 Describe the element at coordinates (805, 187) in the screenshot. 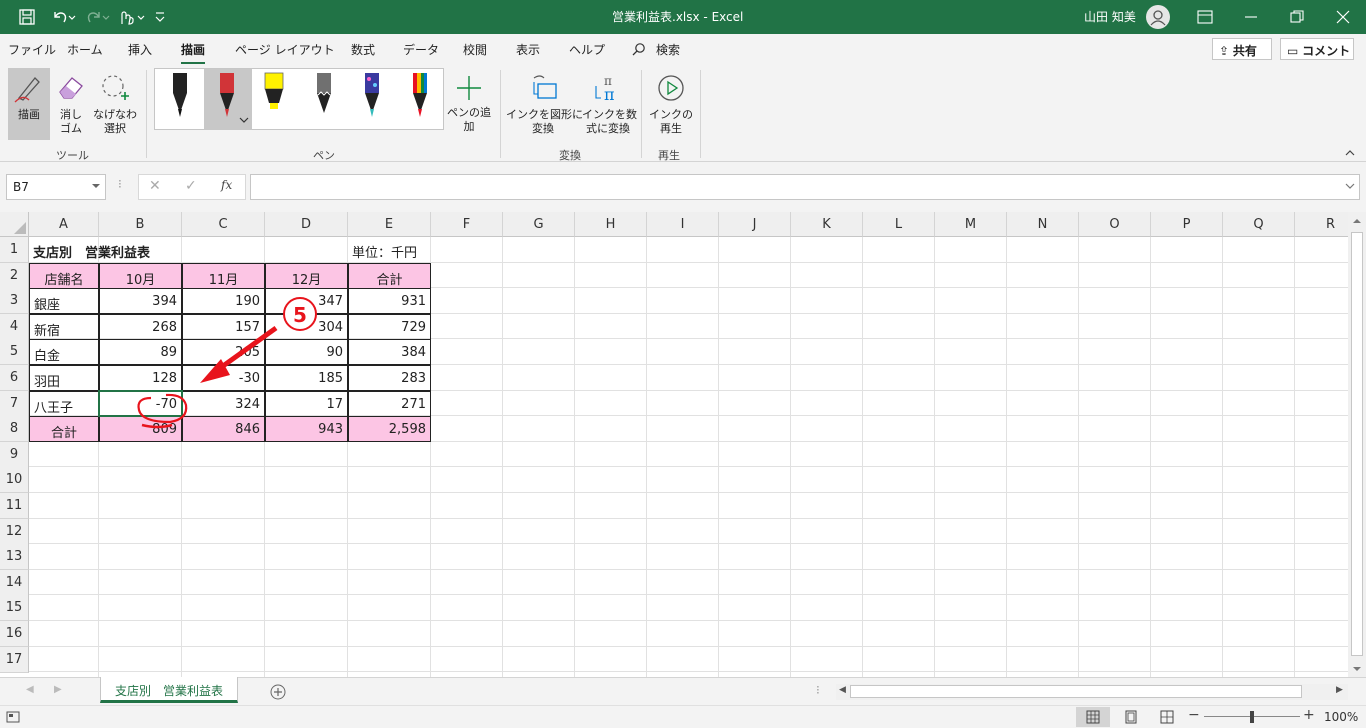

I see `formula-input` at that location.